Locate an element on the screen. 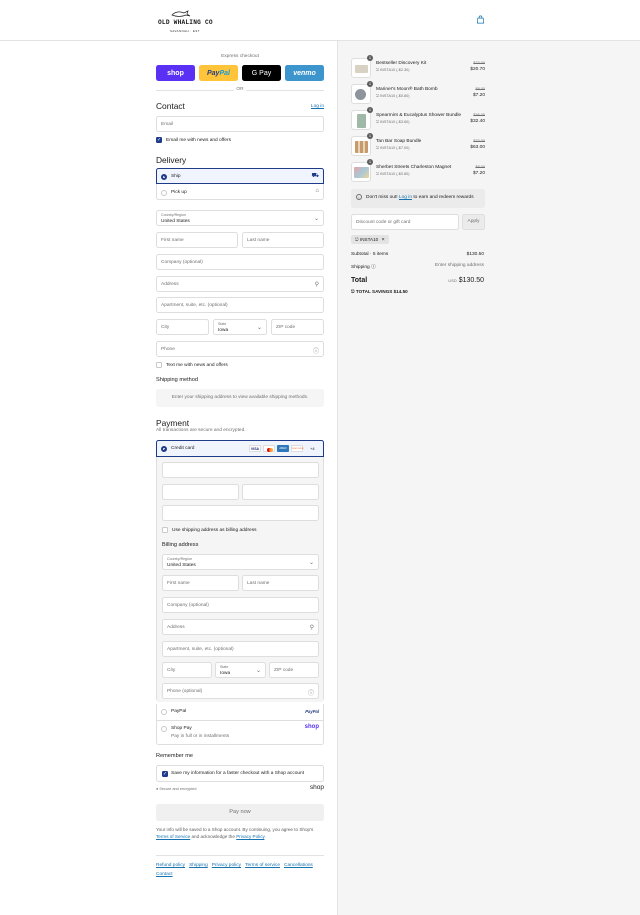 This screenshot has height=915, width=640. item-name: Bestseller Discovery Kit is located at coordinates (401, 63).